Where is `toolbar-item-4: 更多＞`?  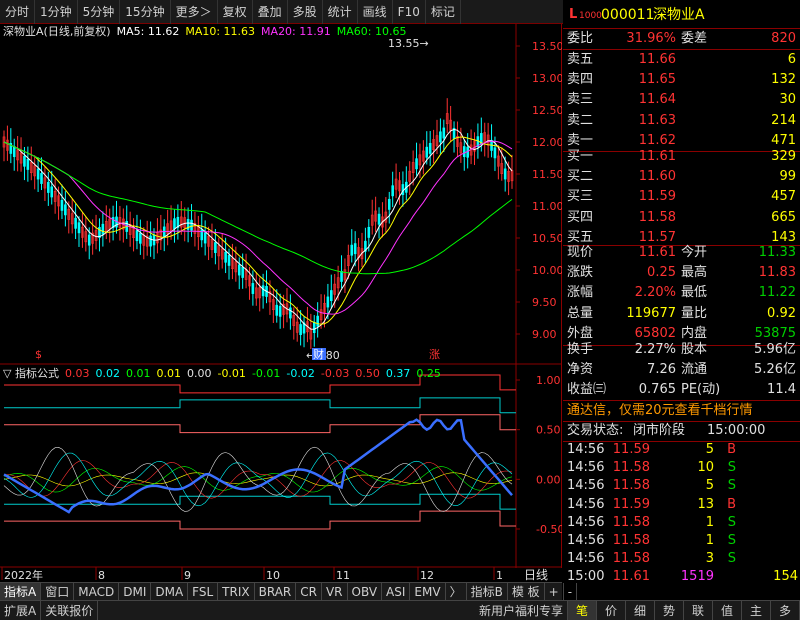
toolbar-item-4: 更多＞ is located at coordinates (194, 12).